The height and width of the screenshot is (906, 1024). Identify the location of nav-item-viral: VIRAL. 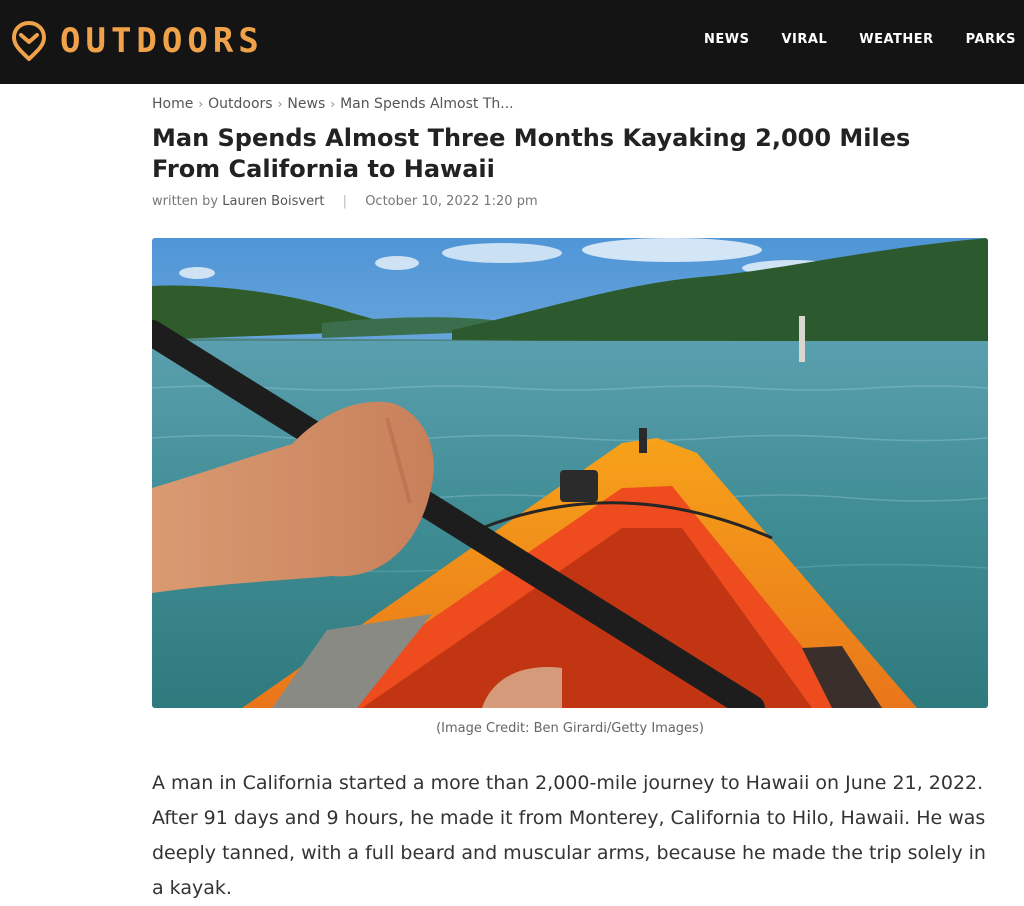
(804, 39).